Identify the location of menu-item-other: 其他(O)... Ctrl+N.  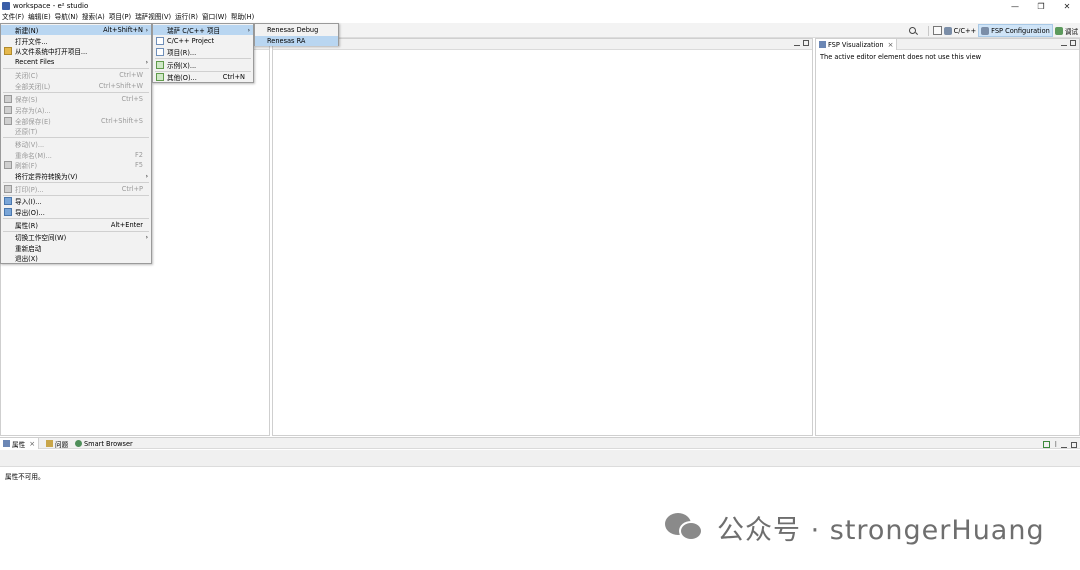
(203, 77).